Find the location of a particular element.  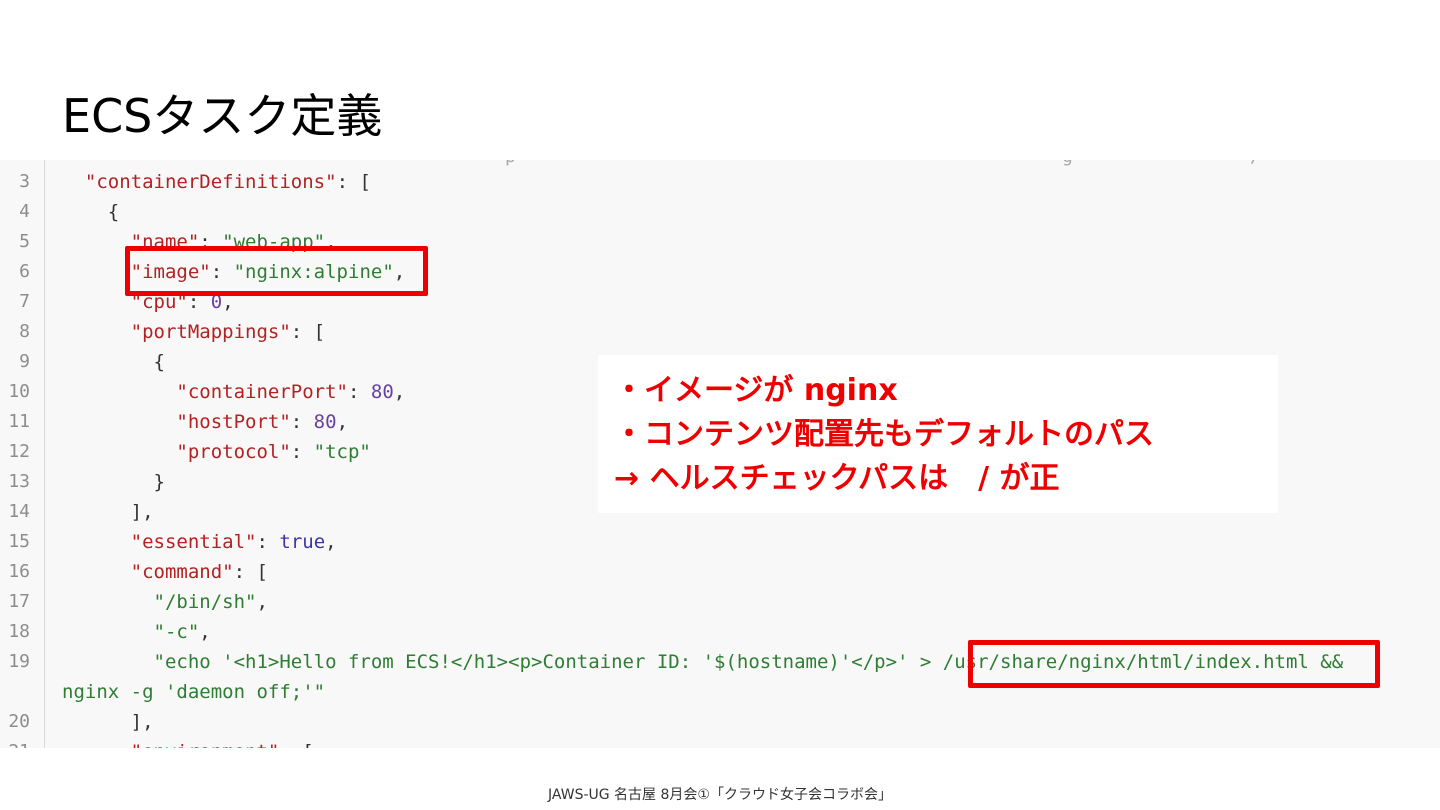

code-text: "containerDefinitions": [ is located at coordinates (216, 182).